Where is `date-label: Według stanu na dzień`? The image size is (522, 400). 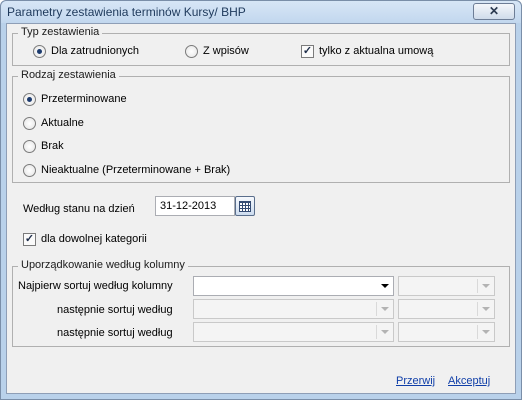 date-label: Według stanu na dzień is located at coordinates (79, 209).